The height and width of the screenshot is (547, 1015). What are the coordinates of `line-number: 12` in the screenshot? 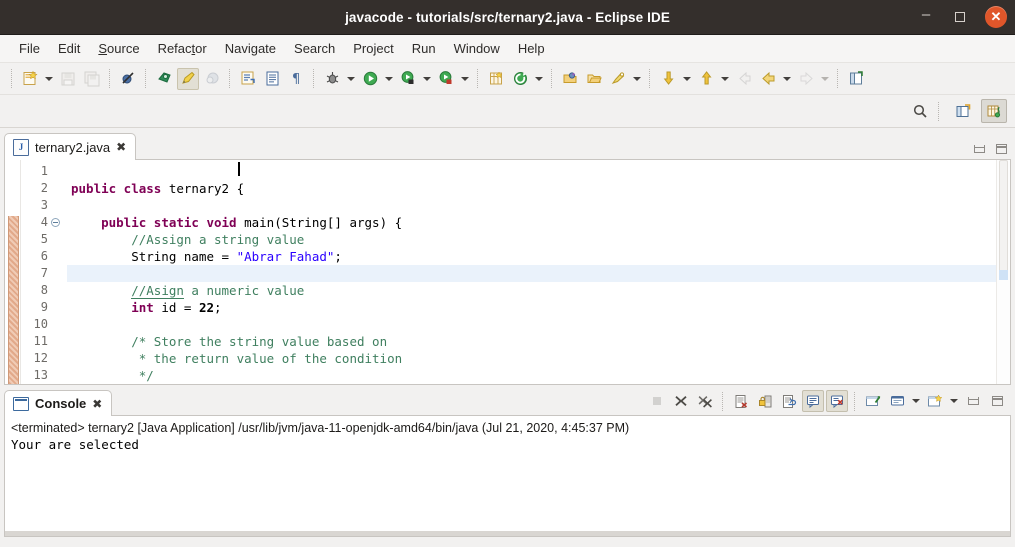 It's located at (40, 358).